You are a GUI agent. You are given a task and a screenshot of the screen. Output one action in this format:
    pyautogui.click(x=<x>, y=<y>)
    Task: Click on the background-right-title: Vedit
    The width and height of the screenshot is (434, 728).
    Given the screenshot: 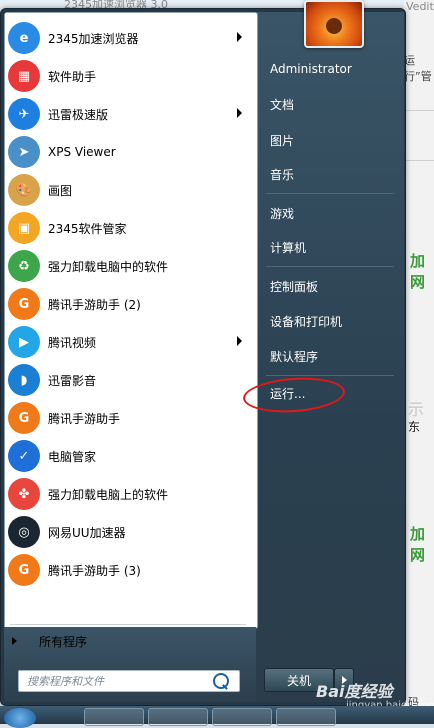 What is the action you would take?
    pyautogui.click(x=420, y=6)
    